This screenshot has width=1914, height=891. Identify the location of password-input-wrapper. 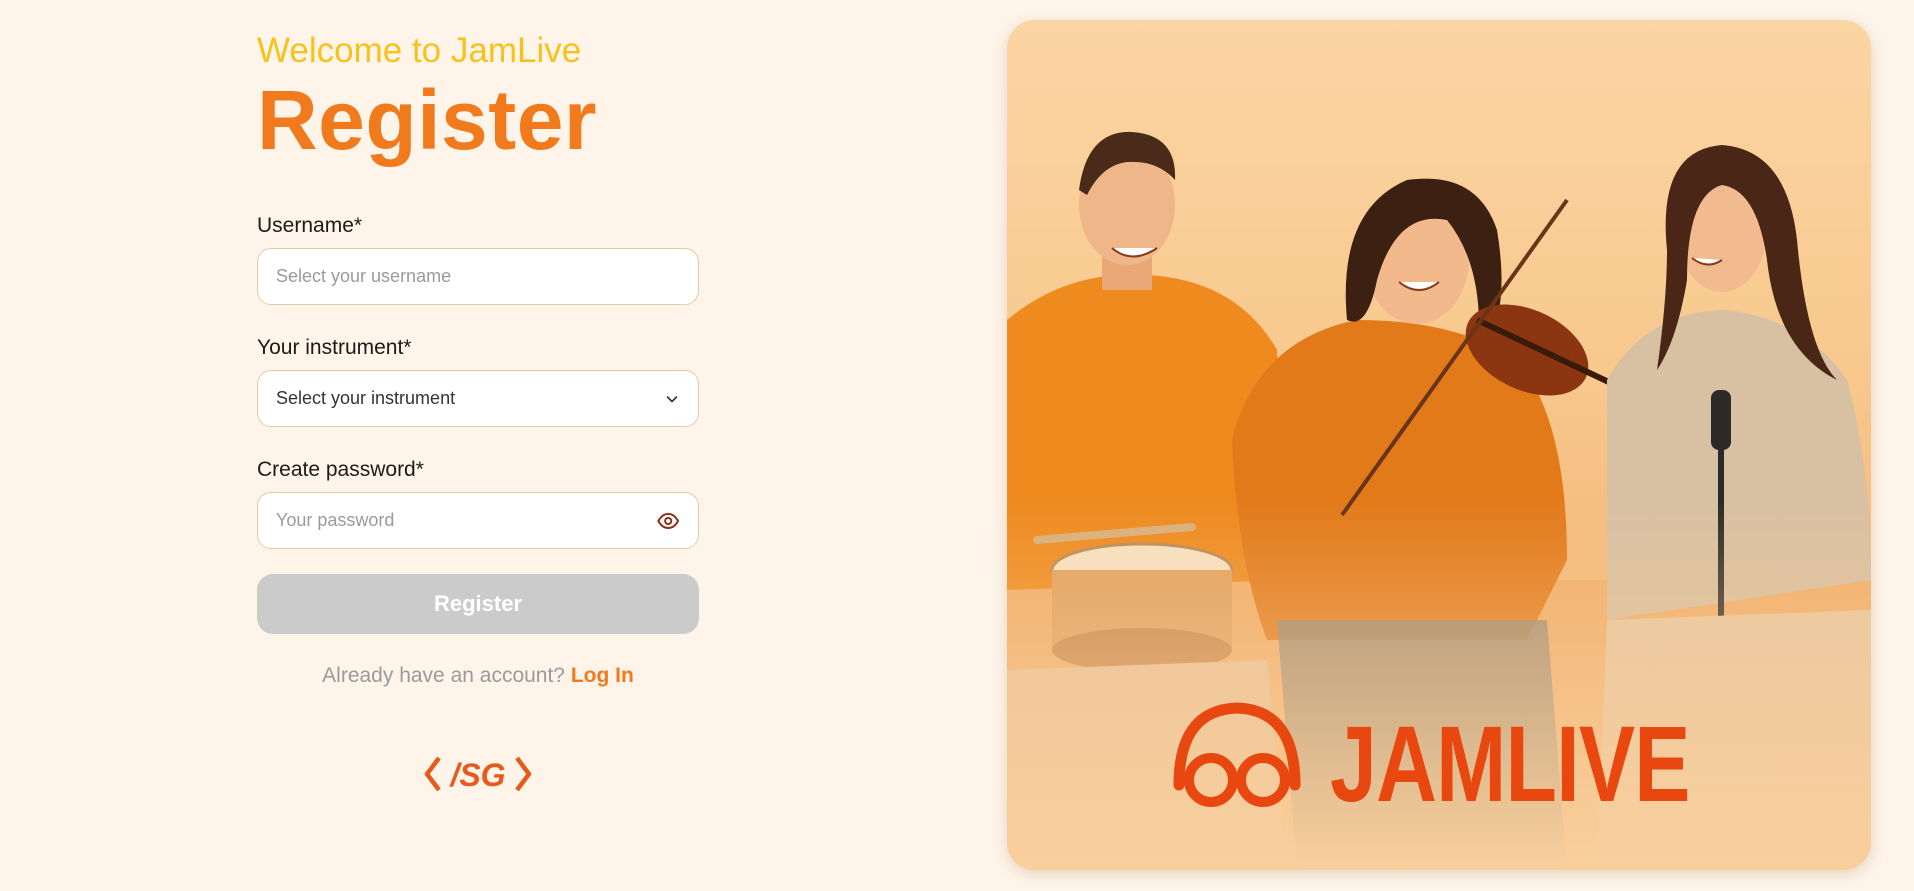
(478, 520).